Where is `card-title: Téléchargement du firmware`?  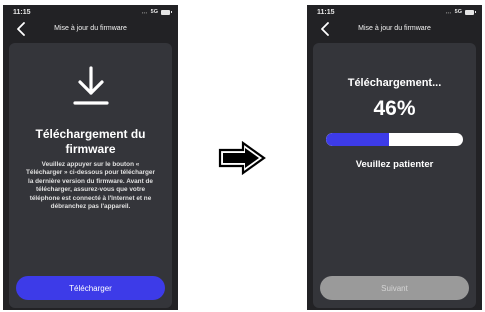
card-title: Téléchargement du firmware is located at coordinates (90, 141).